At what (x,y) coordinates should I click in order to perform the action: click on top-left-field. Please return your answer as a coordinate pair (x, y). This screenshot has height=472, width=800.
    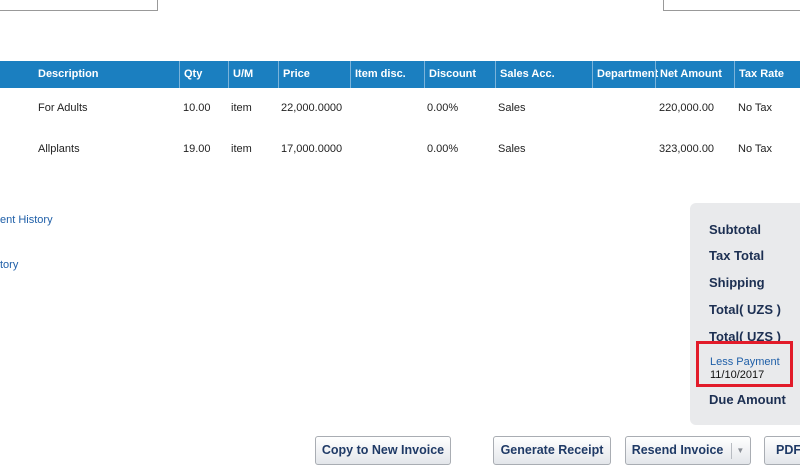
    Looking at the image, I should click on (79, 5).